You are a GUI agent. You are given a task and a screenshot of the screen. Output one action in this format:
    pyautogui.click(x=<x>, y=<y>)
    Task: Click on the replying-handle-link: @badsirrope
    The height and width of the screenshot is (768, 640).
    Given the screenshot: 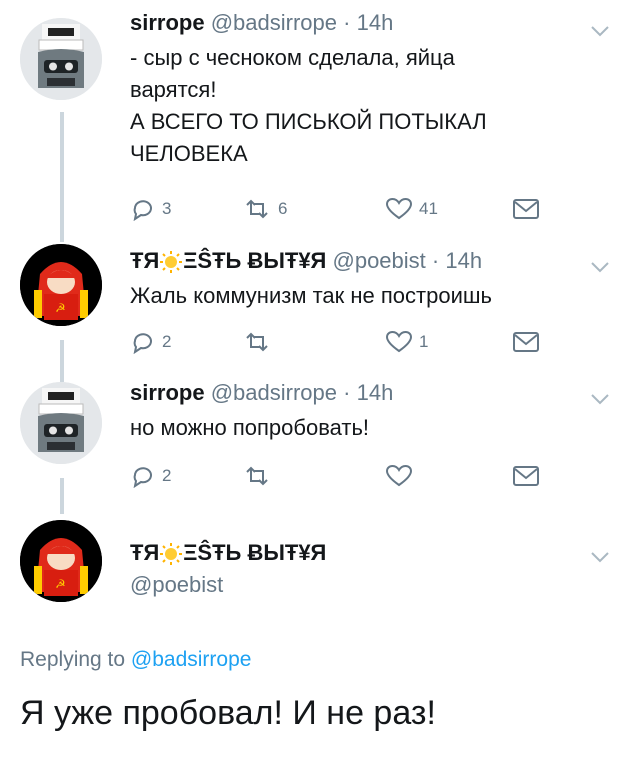 What is the action you would take?
    pyautogui.click(x=191, y=659)
    